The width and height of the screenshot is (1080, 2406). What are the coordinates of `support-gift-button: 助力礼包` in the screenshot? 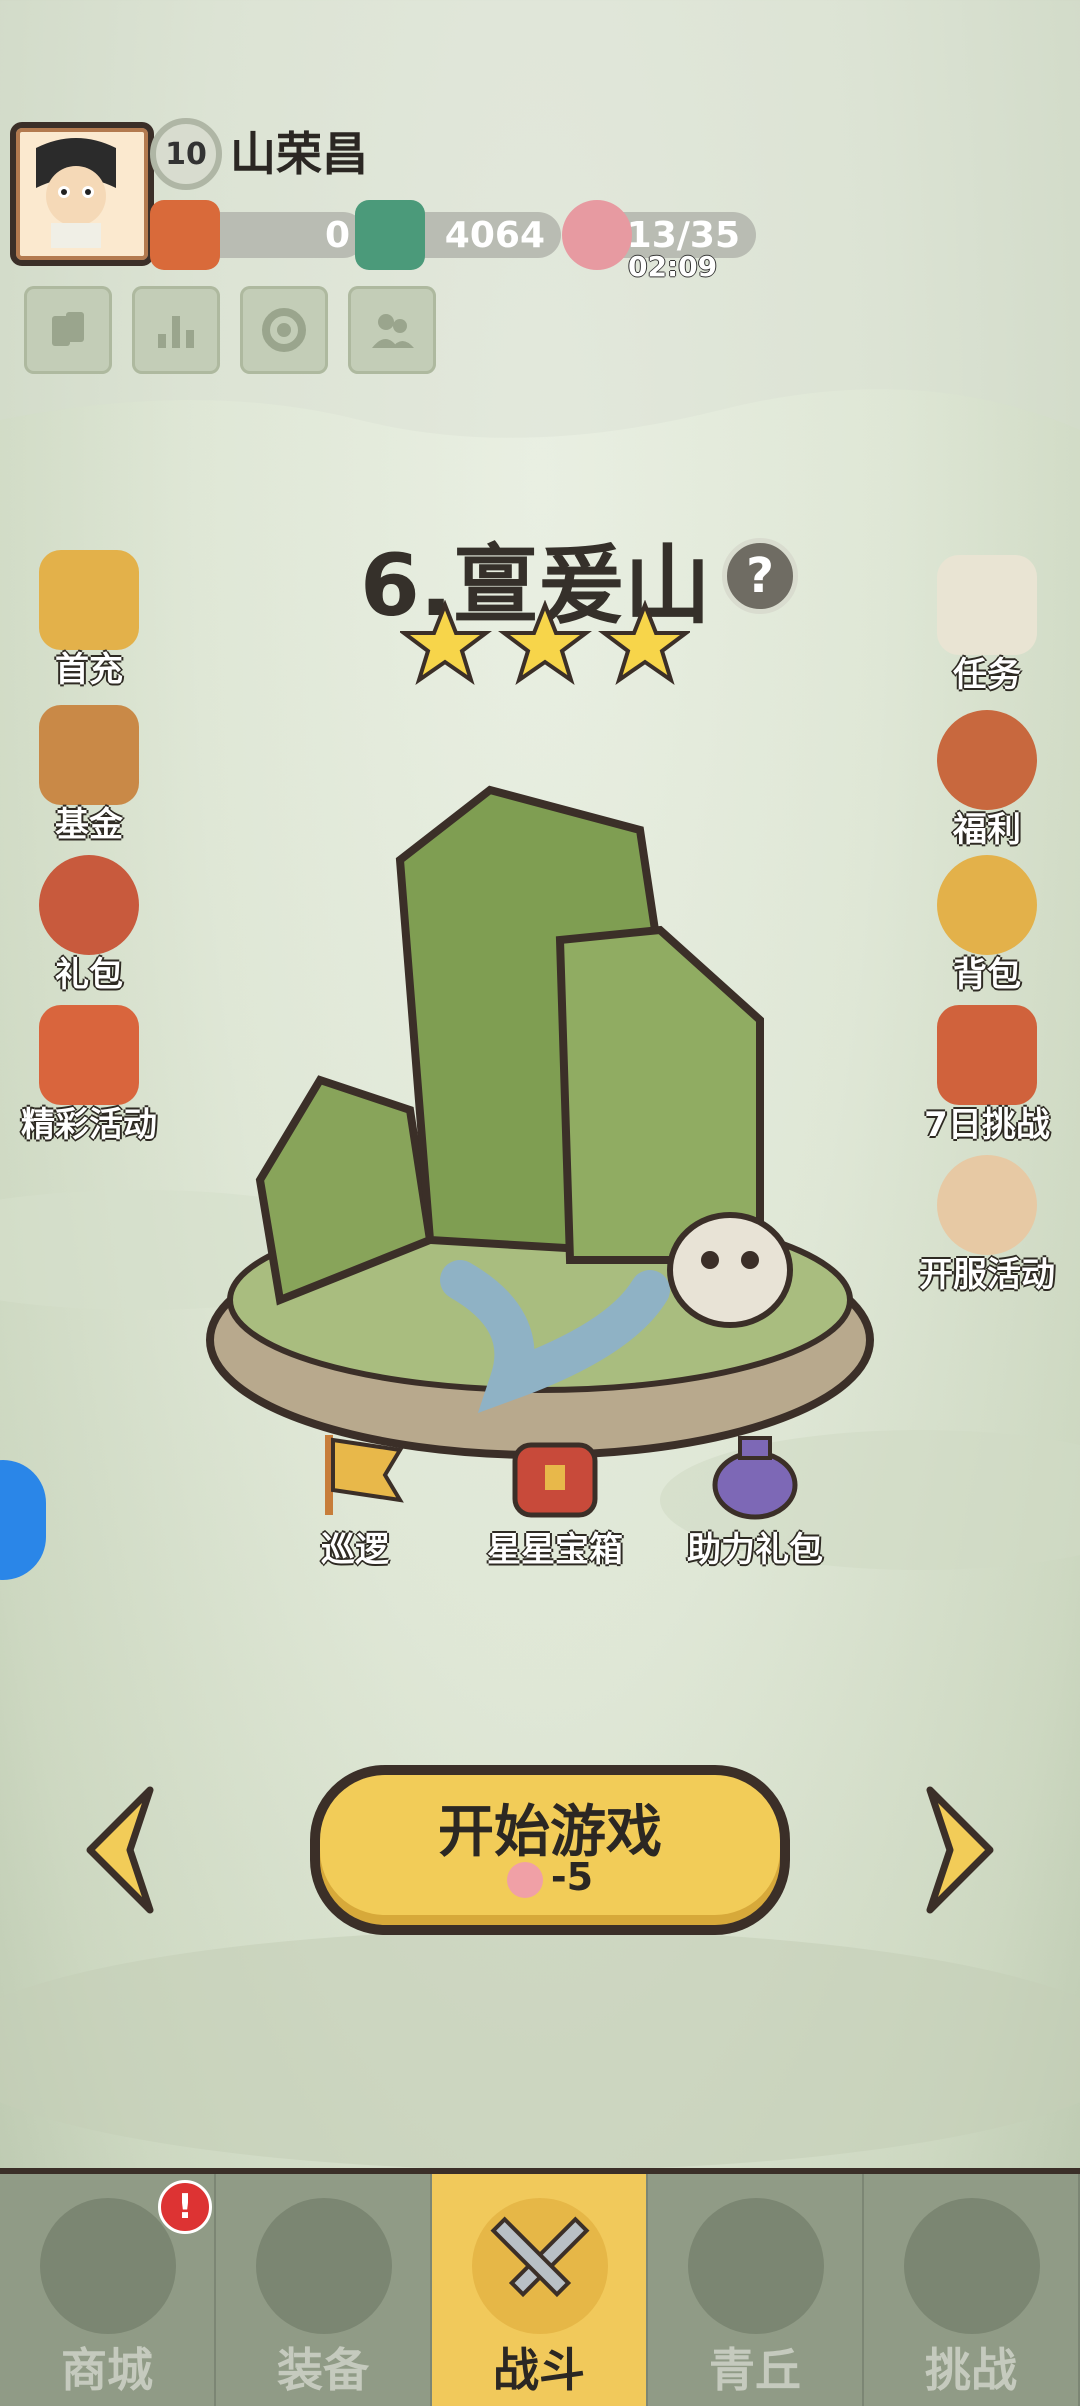 It's located at (755, 1500).